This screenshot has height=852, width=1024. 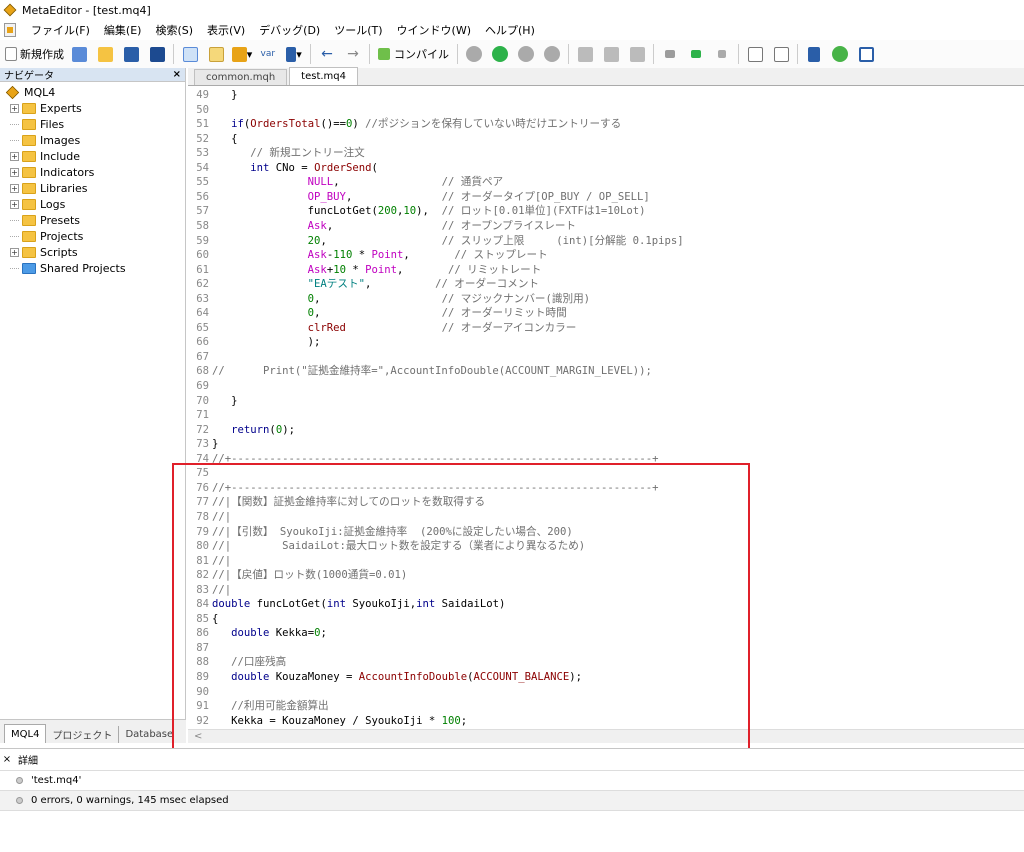 I want to click on code-line: 75, so click(x=606, y=473).